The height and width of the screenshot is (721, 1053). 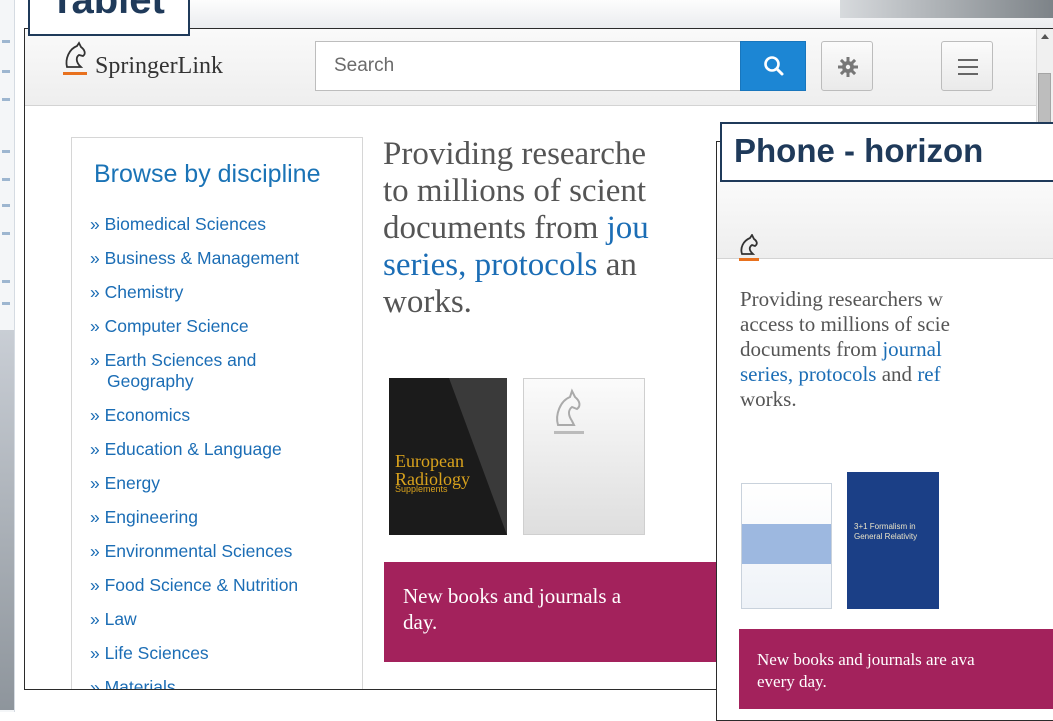 I want to click on discipline-link: » Food Science & Nutrition, so click(x=225, y=585).